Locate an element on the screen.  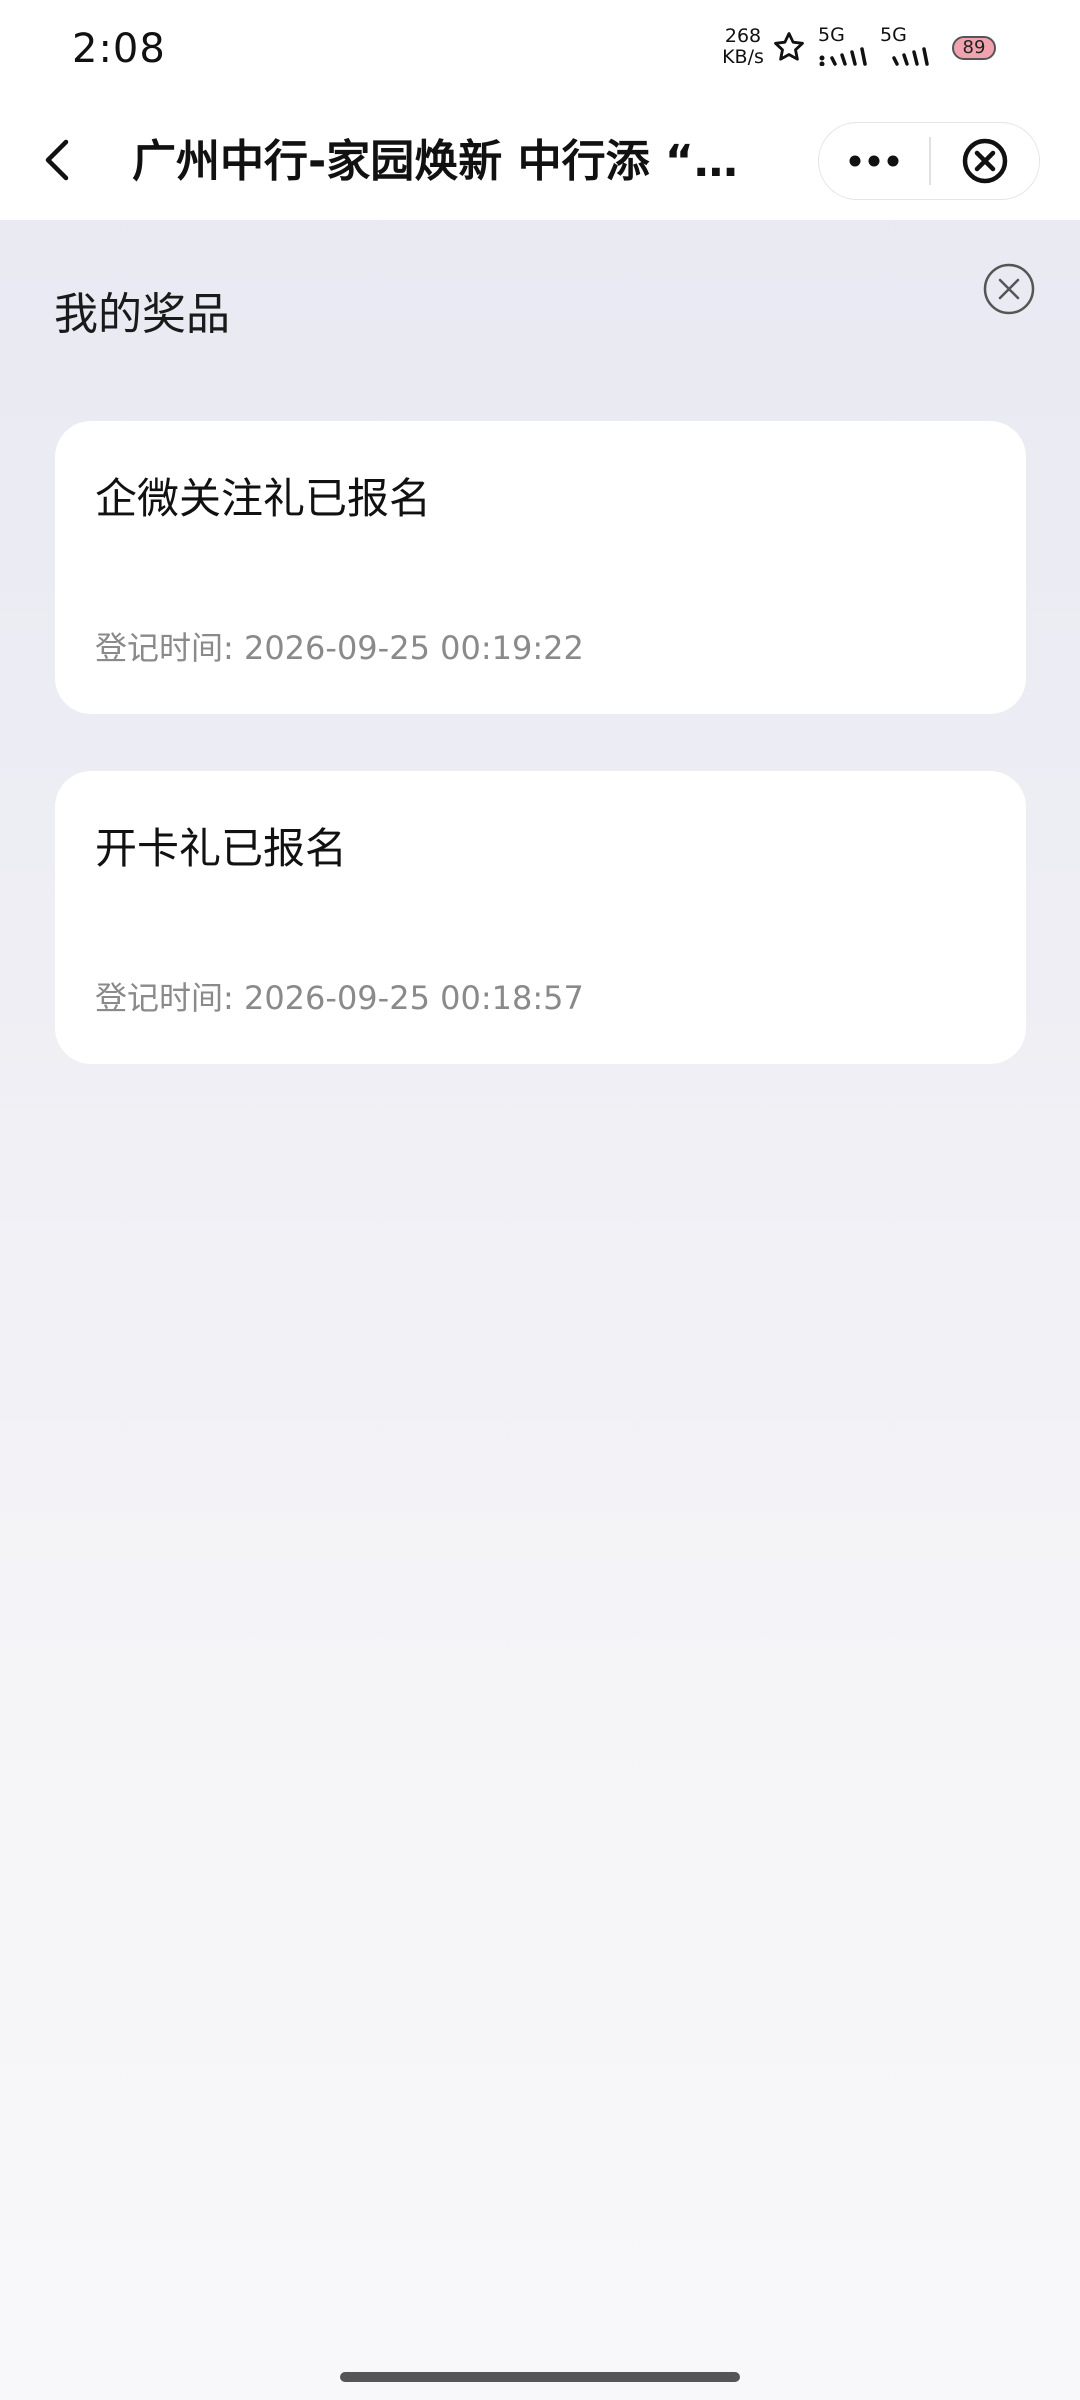
prize-name: 企微关注礼已报名 is located at coordinates (263, 498).